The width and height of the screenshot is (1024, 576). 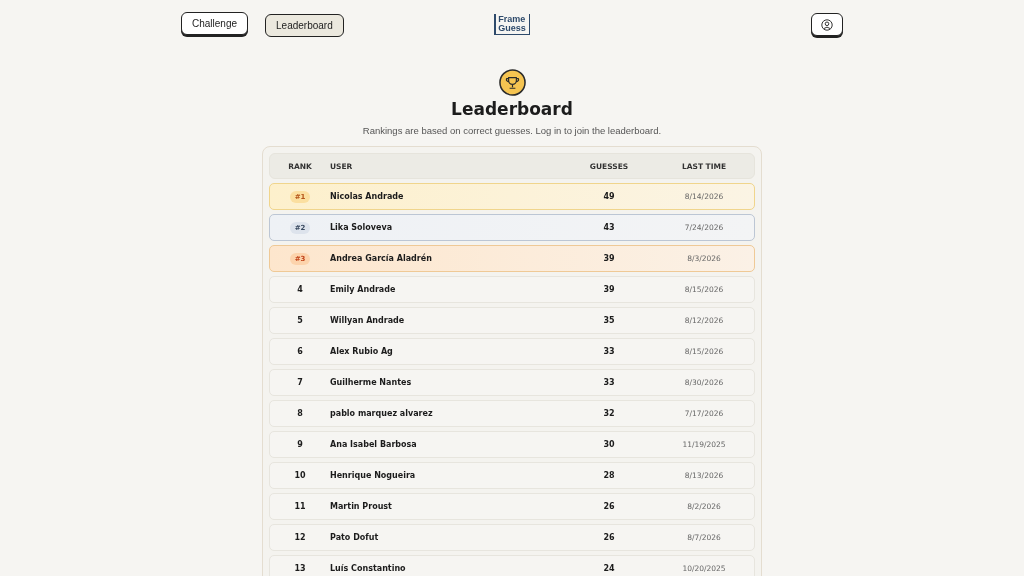 I want to click on user-cell-text: Pato Dofut, so click(x=355, y=537).